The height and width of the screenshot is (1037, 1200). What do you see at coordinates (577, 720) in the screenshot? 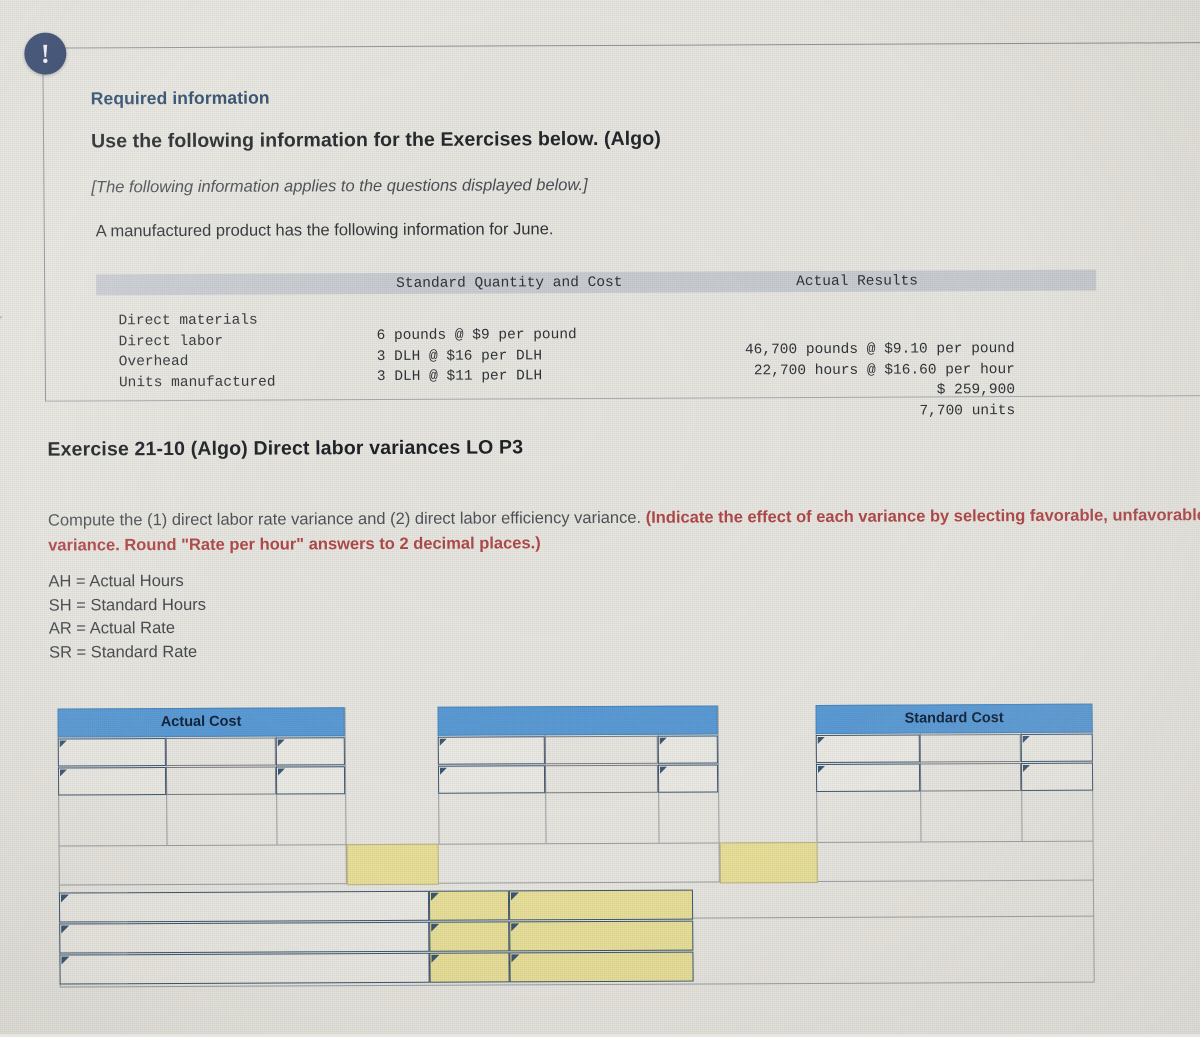
I see `middle-header` at bounding box center [577, 720].